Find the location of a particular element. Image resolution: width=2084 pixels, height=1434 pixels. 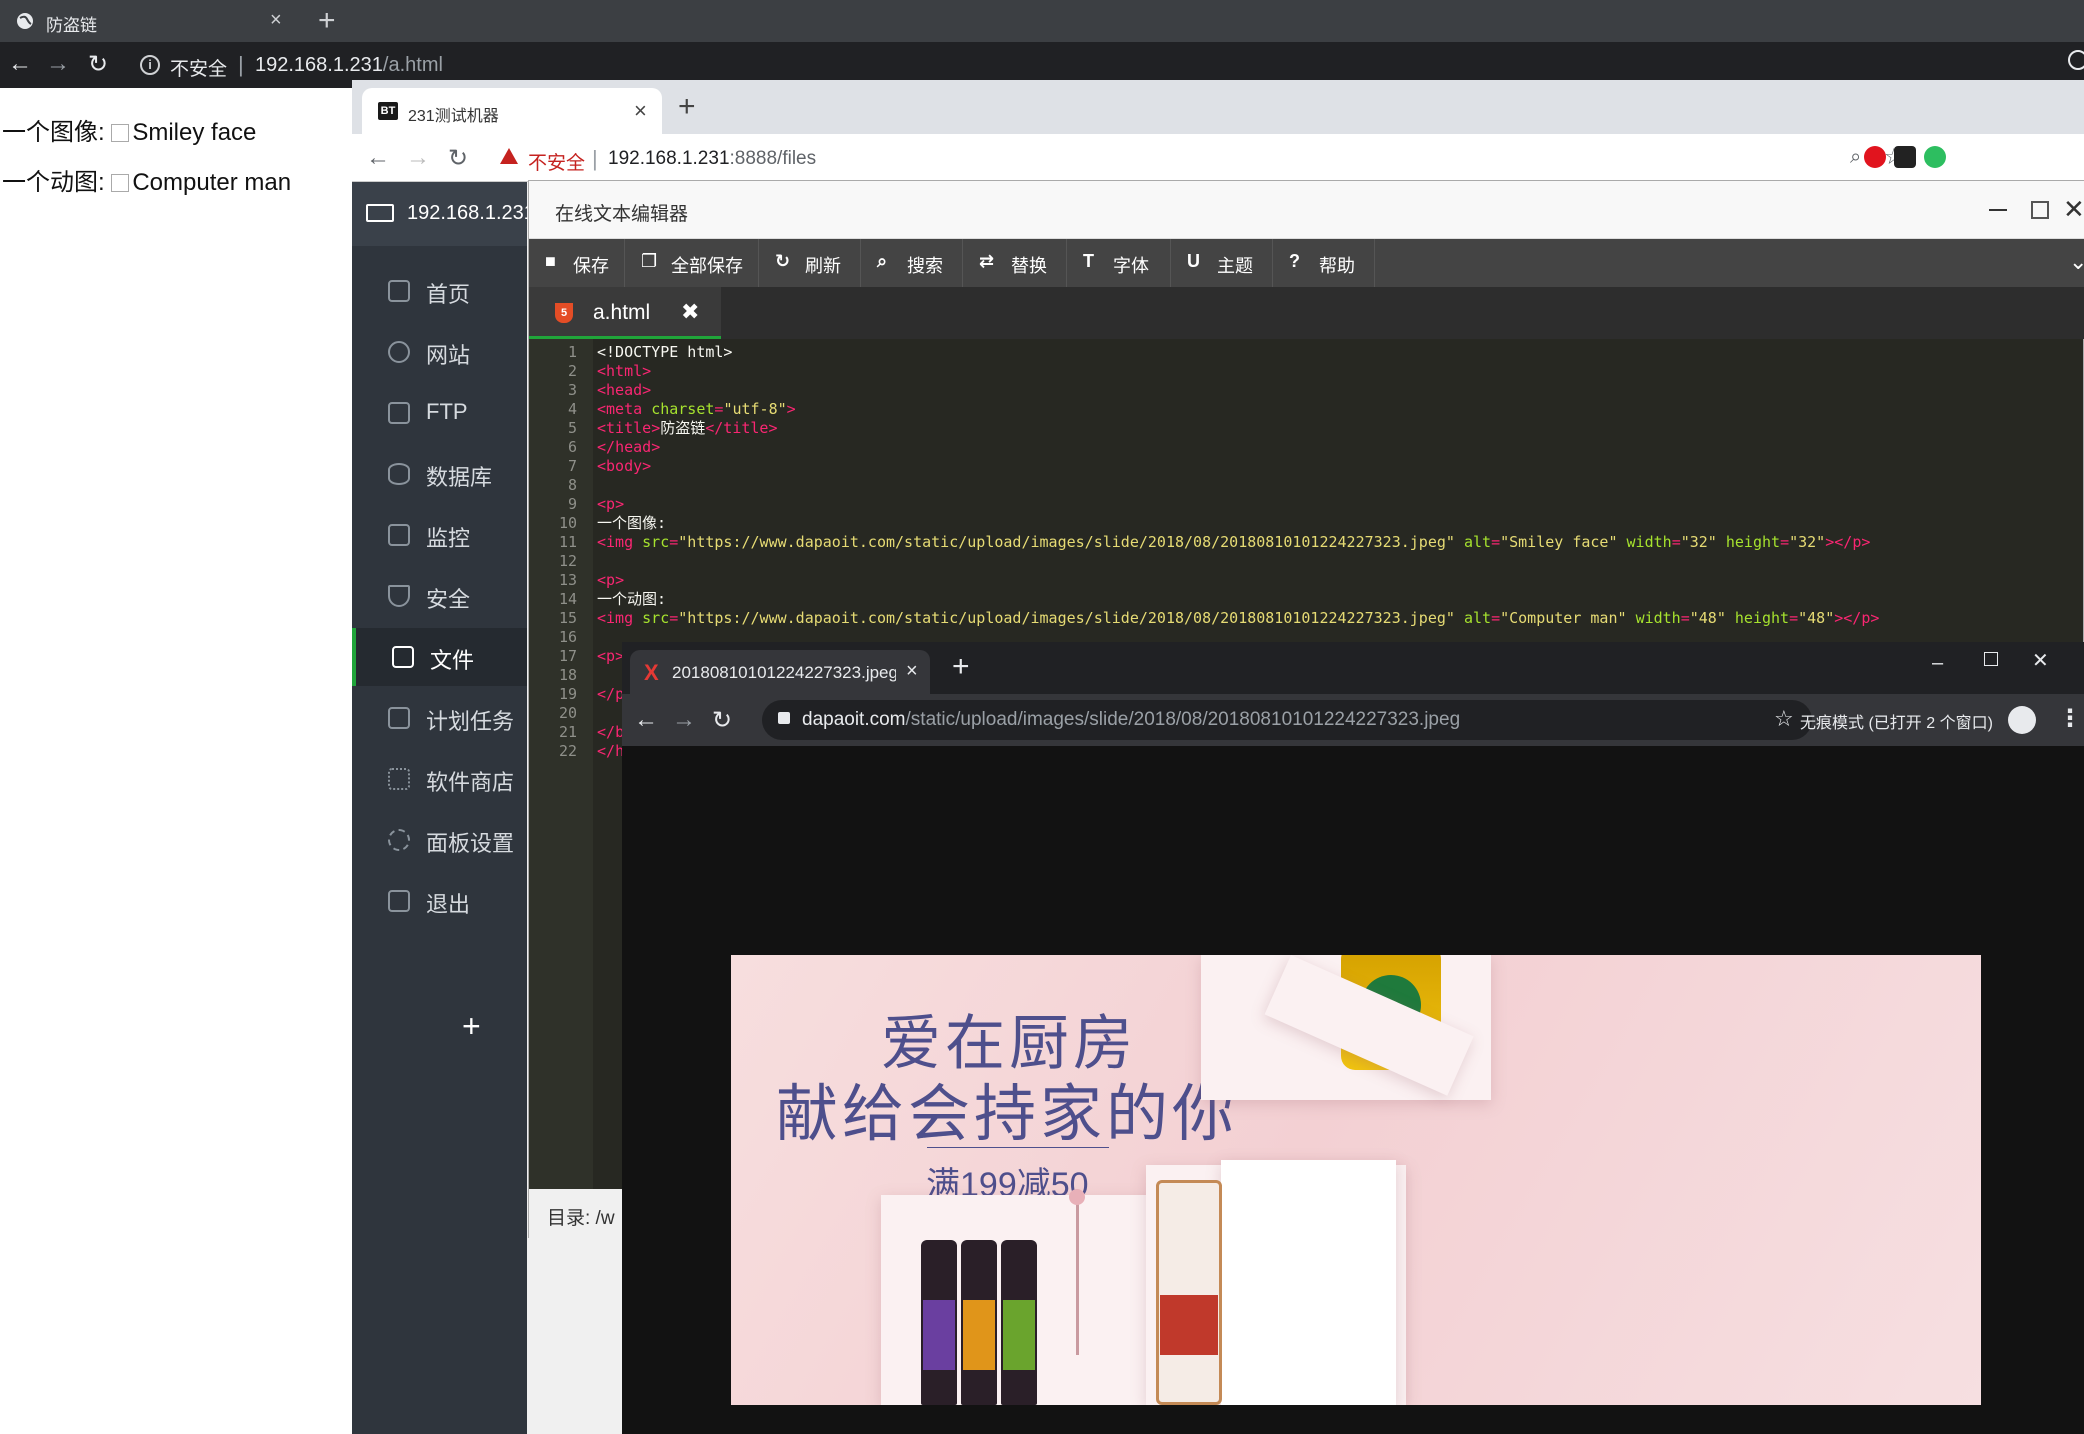

image-label: 一个图像: is located at coordinates (53, 132).